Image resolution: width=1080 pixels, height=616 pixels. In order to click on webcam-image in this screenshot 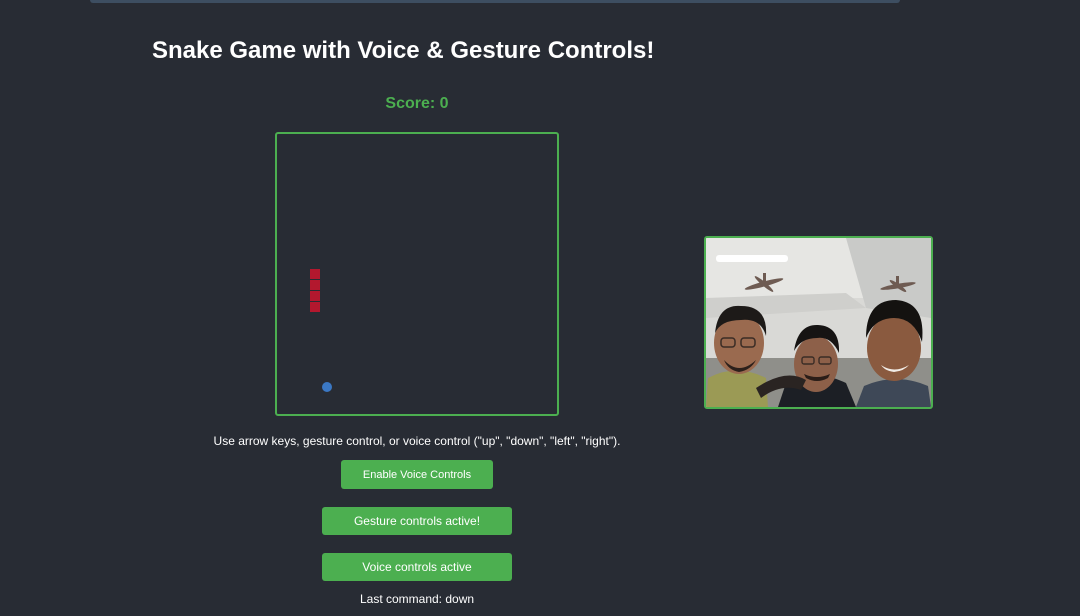, I will do `click(818, 322)`.